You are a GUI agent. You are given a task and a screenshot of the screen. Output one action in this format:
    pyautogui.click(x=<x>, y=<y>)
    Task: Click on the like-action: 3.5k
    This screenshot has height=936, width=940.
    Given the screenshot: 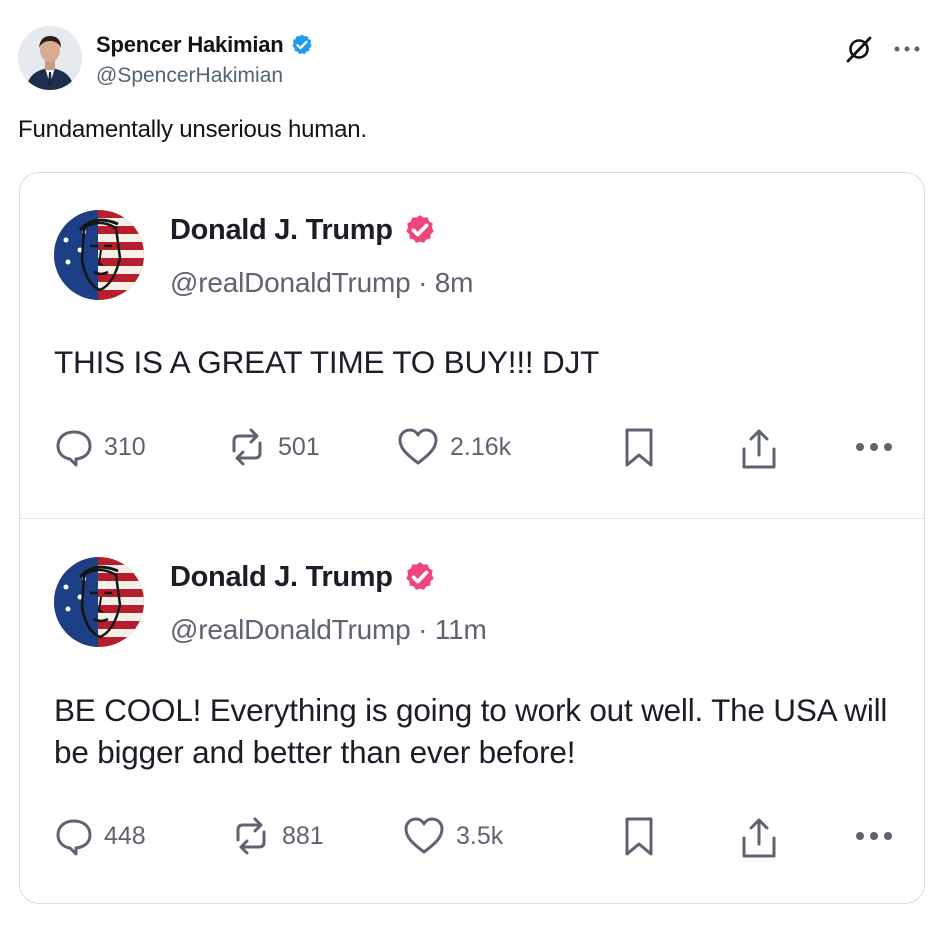 What is the action you would take?
    pyautogui.click(x=452, y=836)
    